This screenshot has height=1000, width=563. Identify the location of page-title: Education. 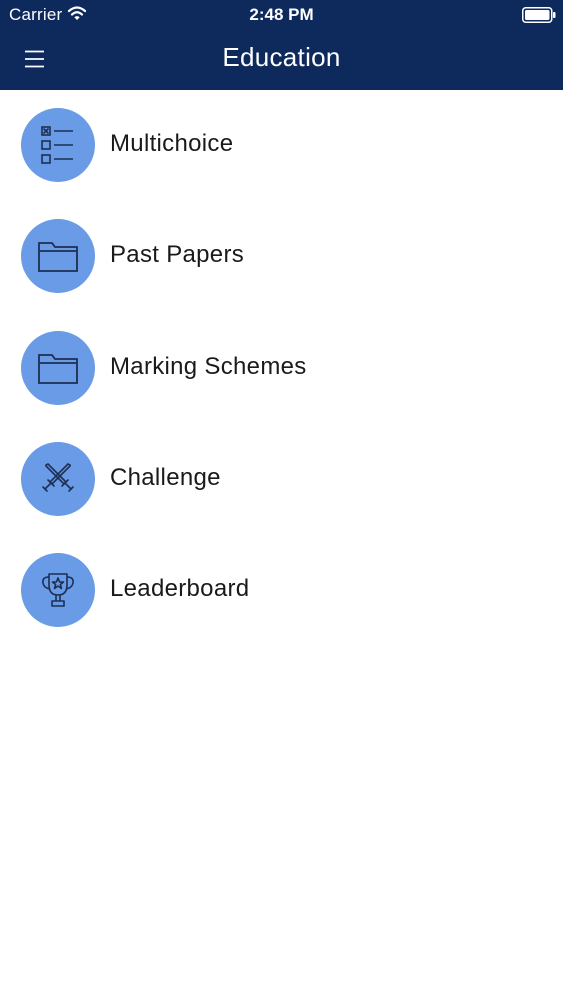
(281, 57).